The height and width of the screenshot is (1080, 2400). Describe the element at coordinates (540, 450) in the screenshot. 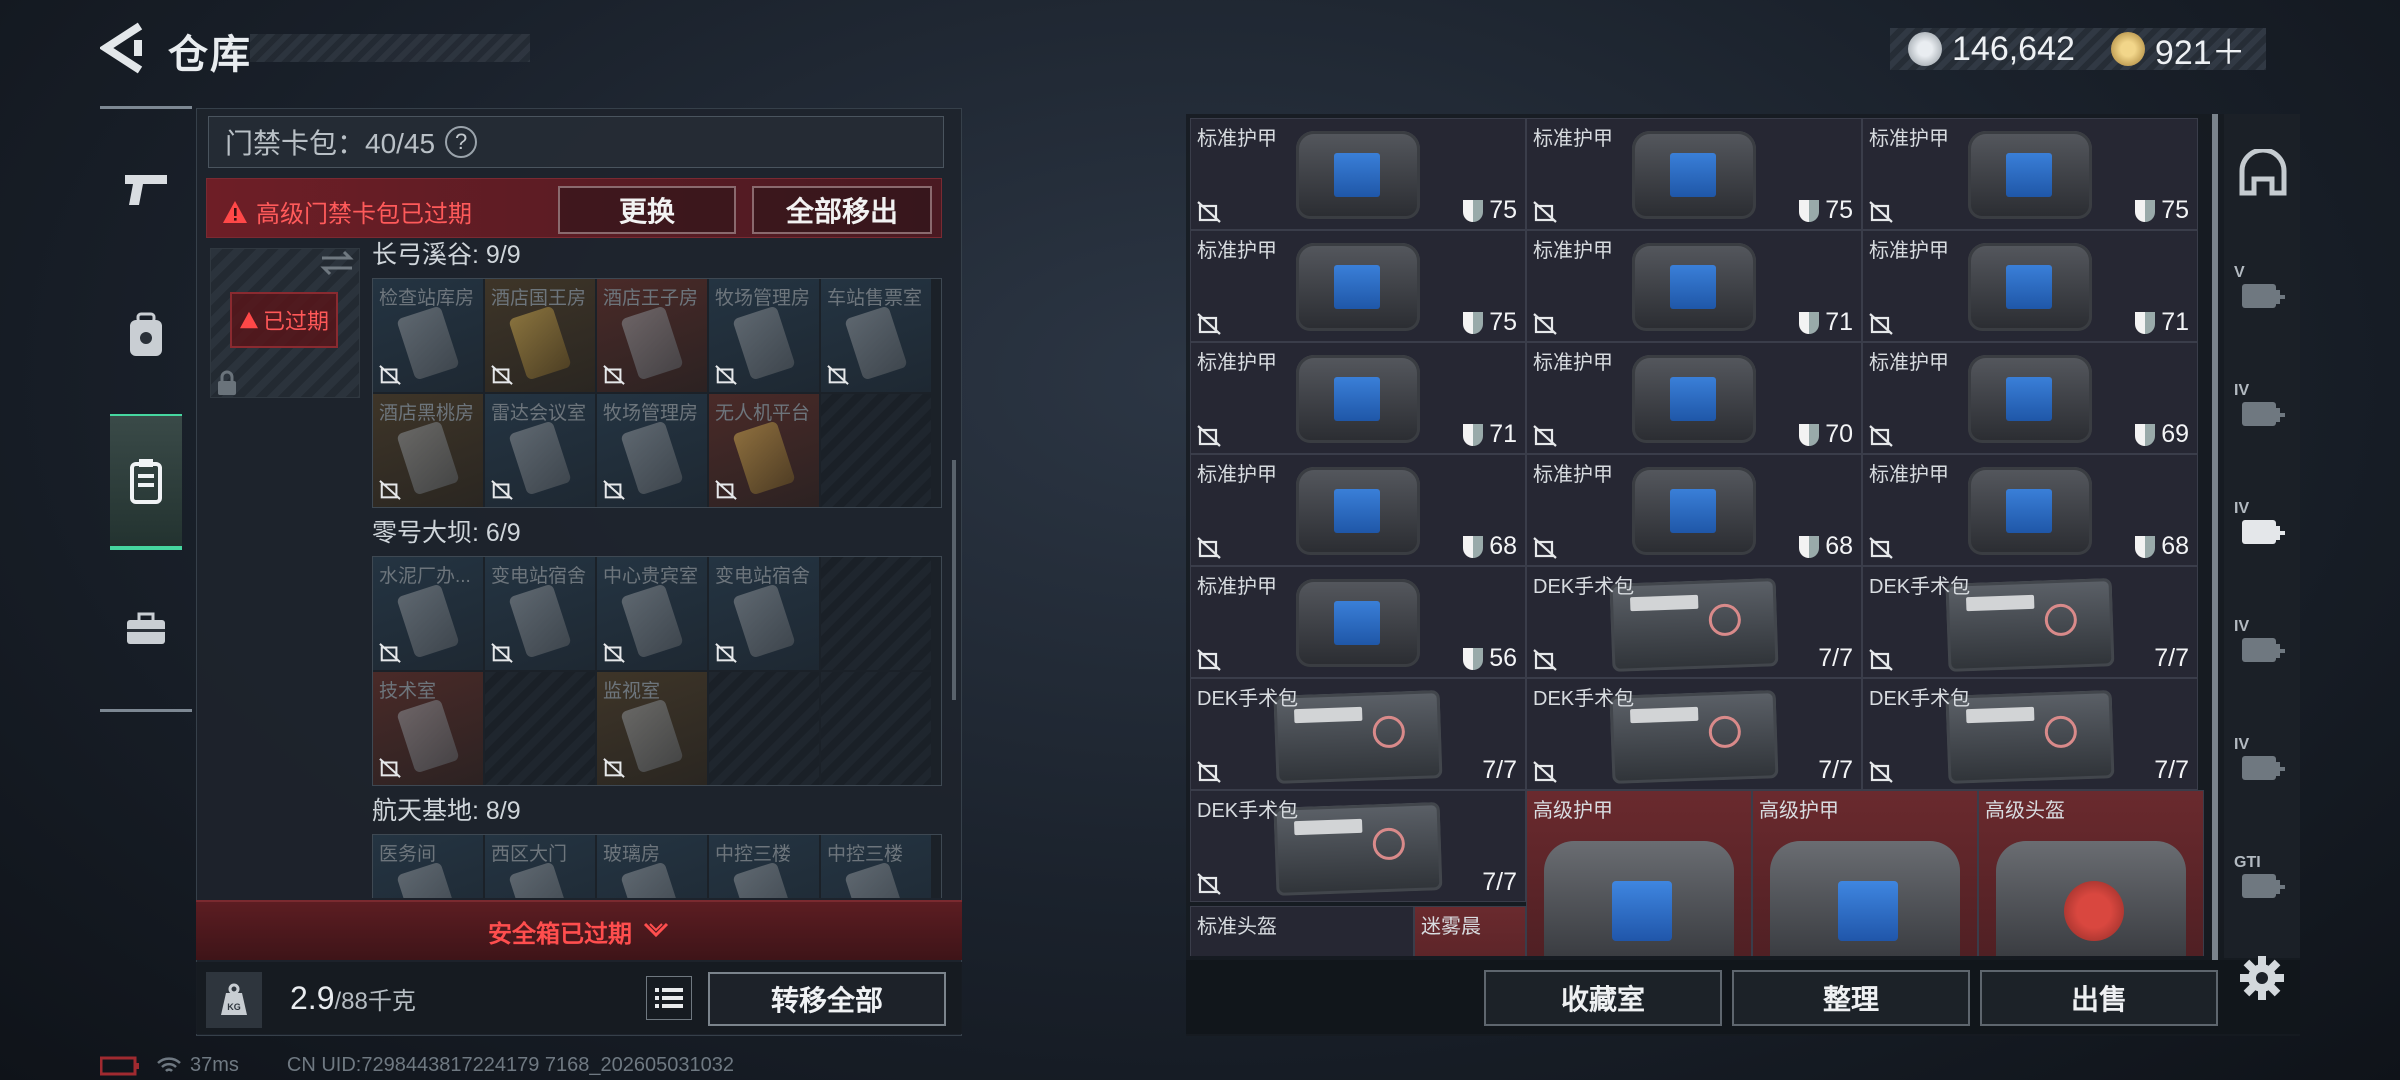

I see `keycard-slot: 雷达会议室` at that location.